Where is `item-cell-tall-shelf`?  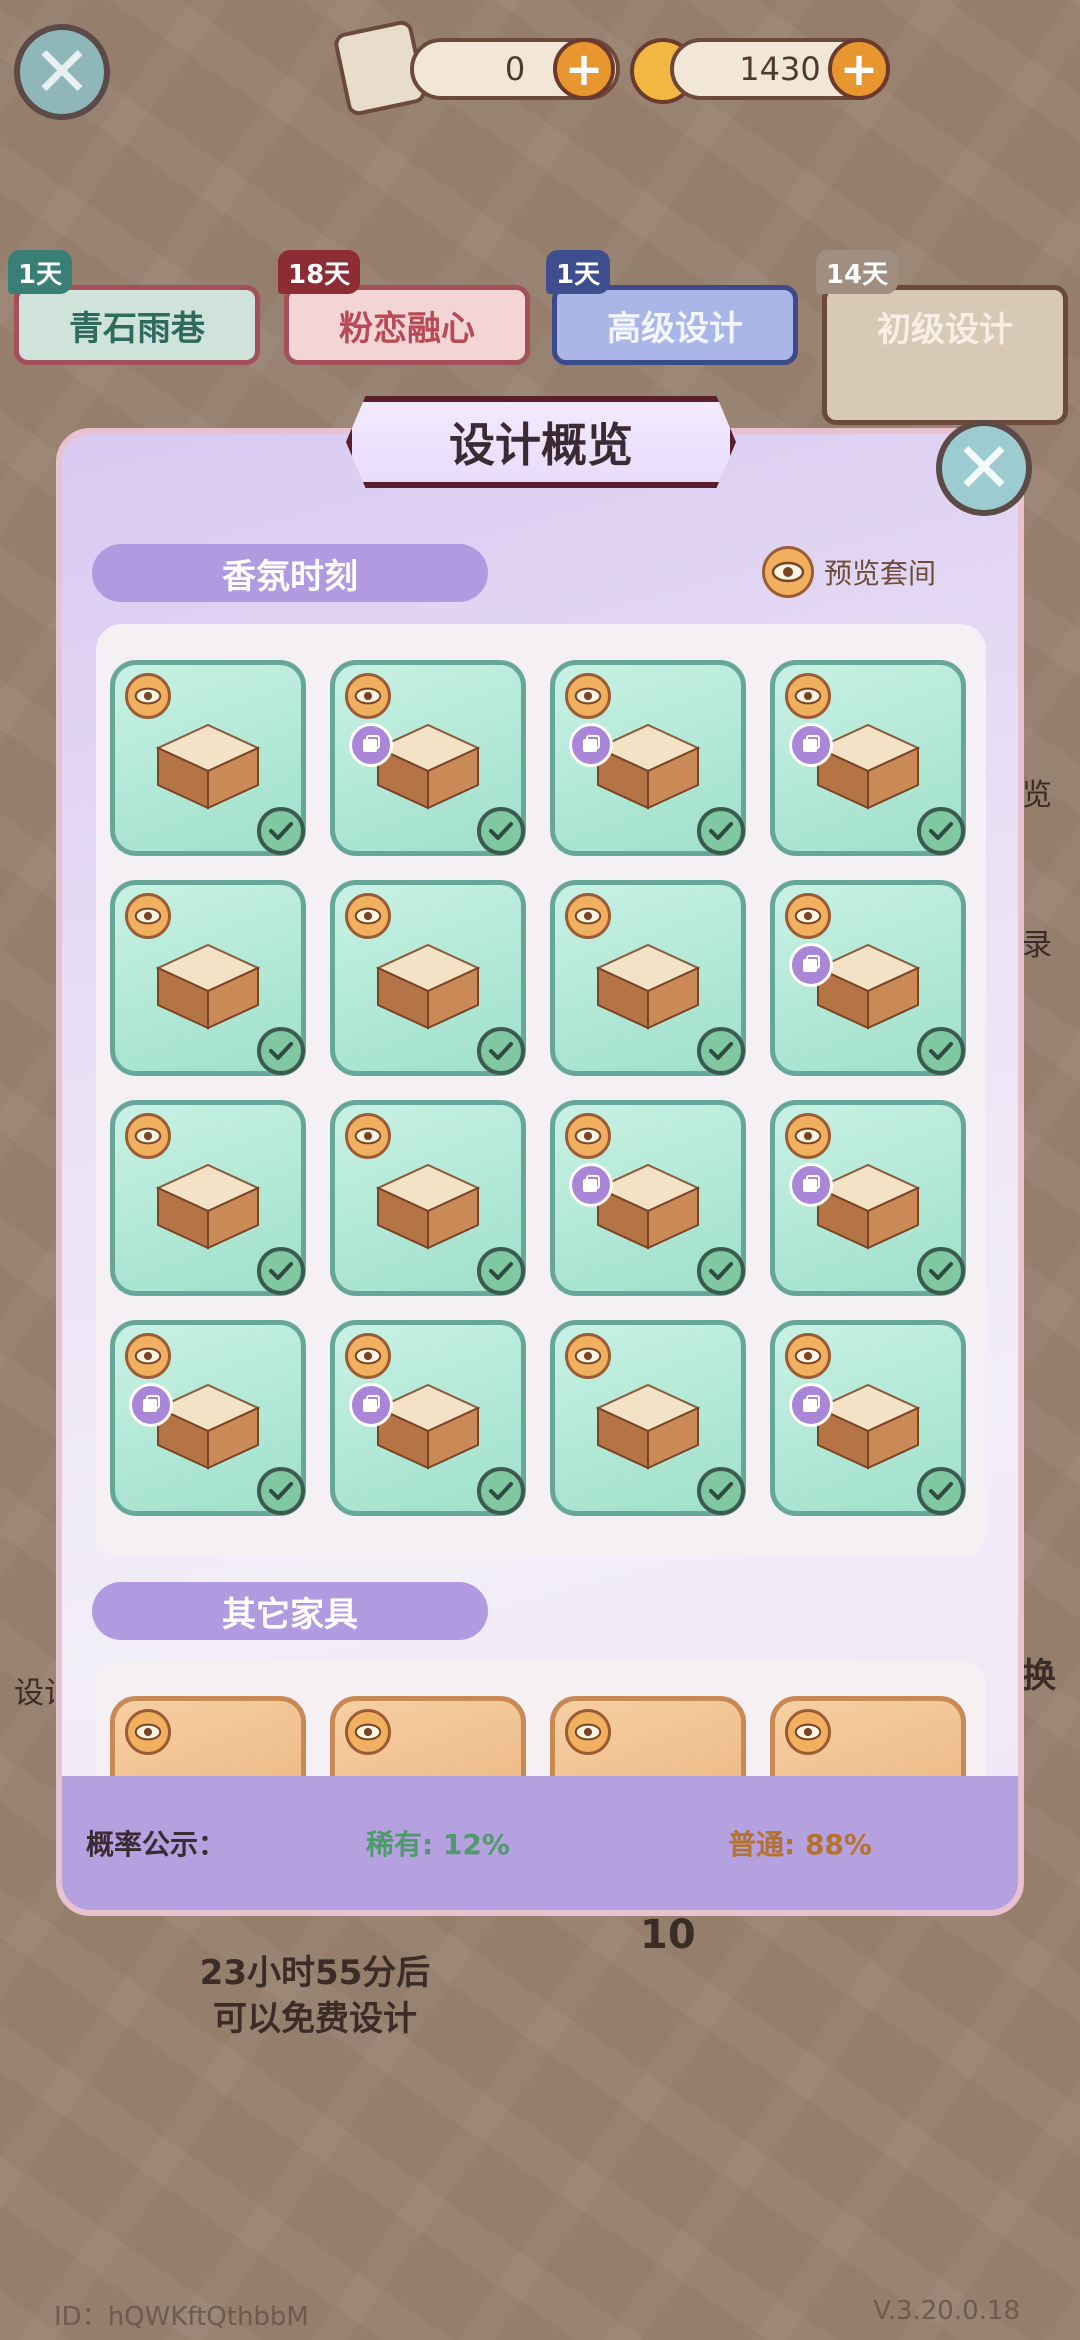
item-cell-tall-shelf is located at coordinates (208, 1198).